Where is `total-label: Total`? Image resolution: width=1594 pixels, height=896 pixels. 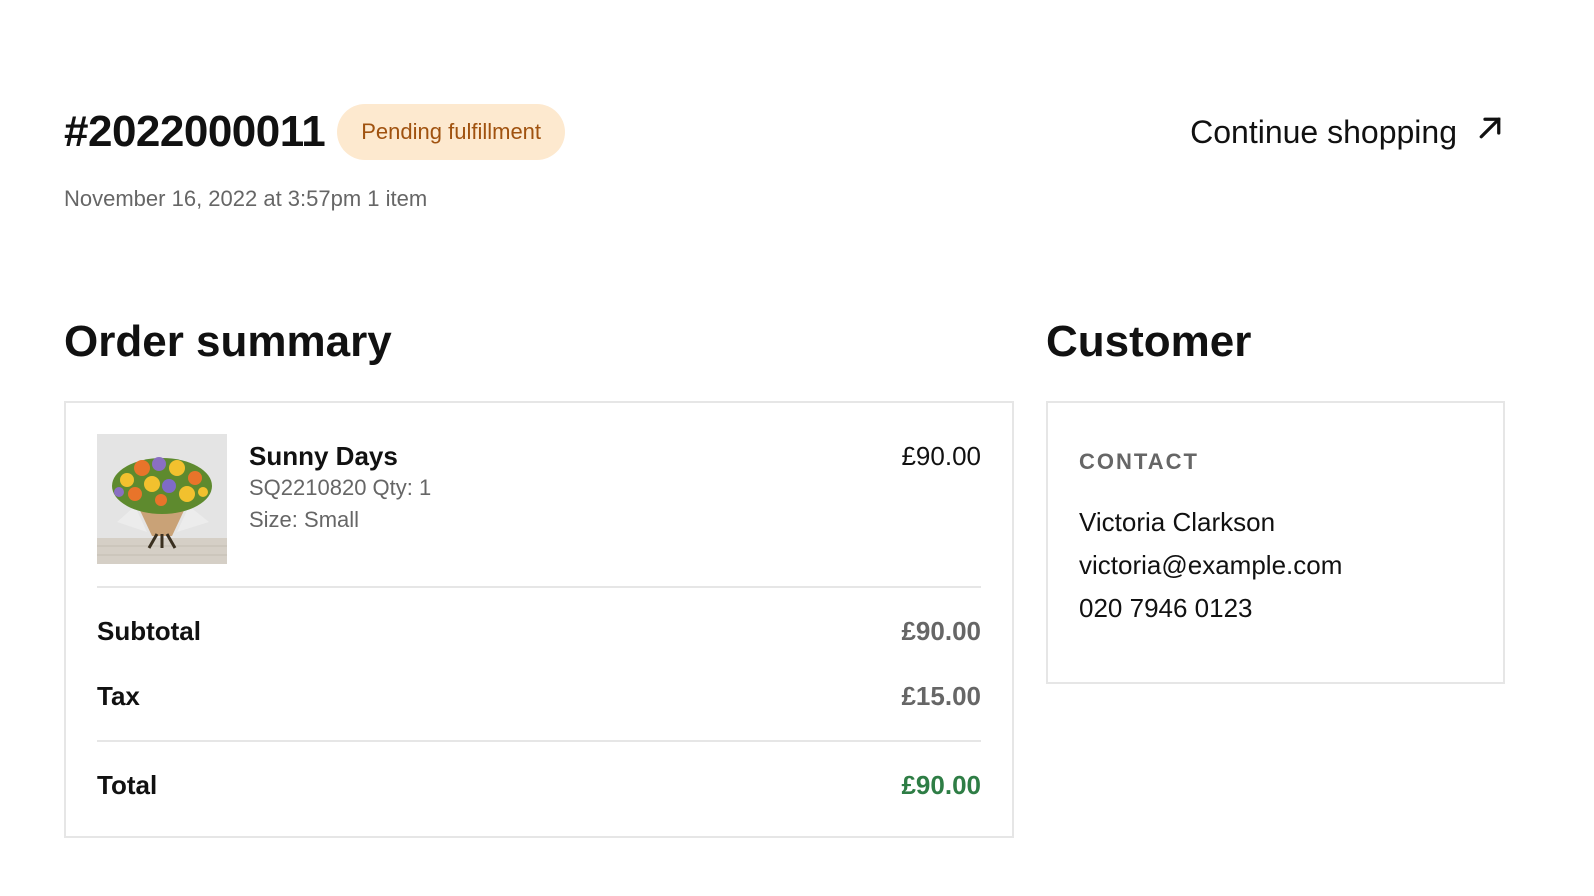 total-label: Total is located at coordinates (127, 784).